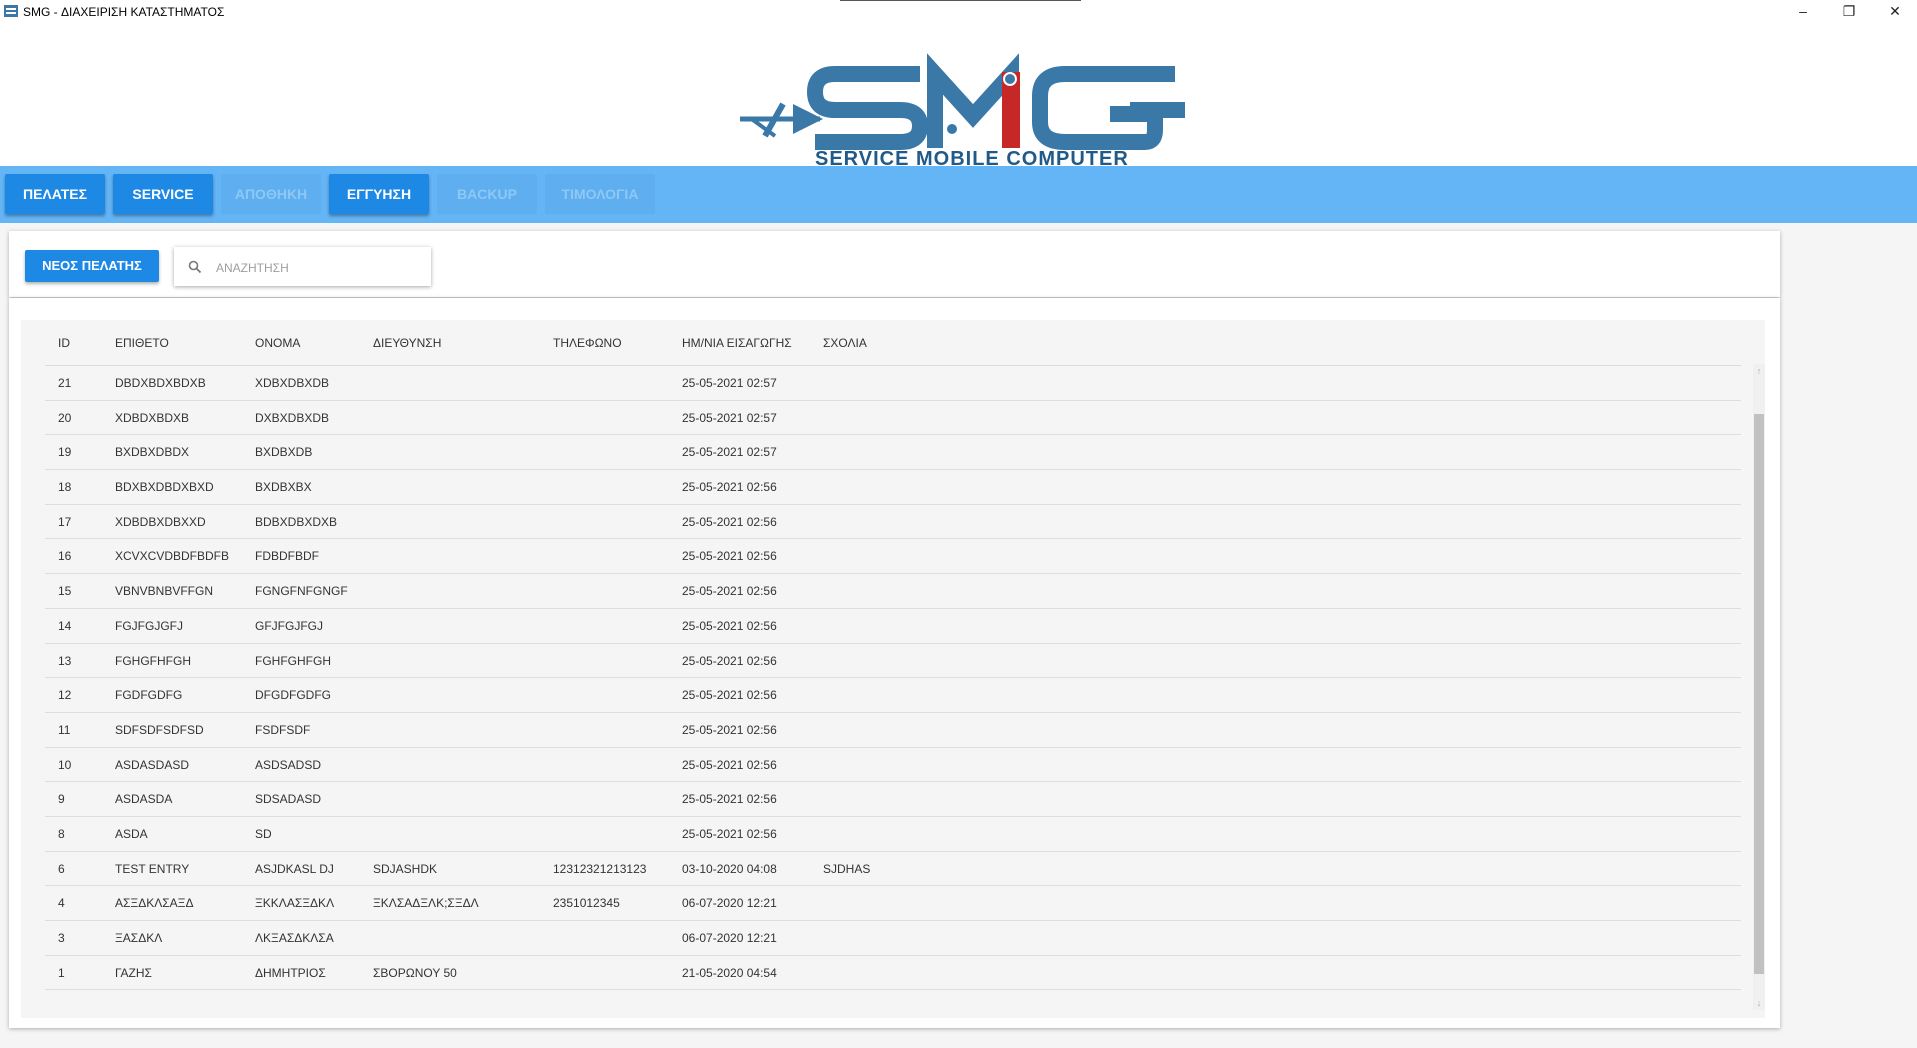 The image size is (1917, 1048). What do you see at coordinates (277, 343) in the screenshot?
I see `column-header-name: ΟΝΟΜΑ` at bounding box center [277, 343].